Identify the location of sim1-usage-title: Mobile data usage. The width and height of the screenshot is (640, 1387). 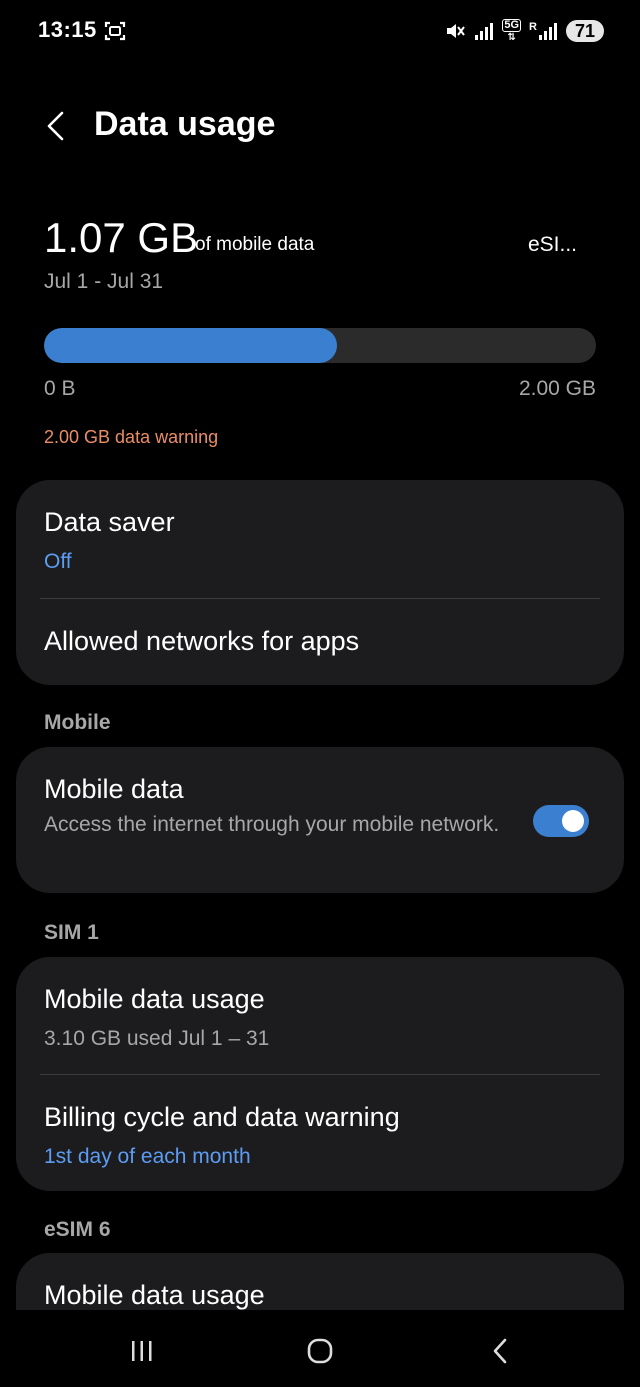
(154, 999).